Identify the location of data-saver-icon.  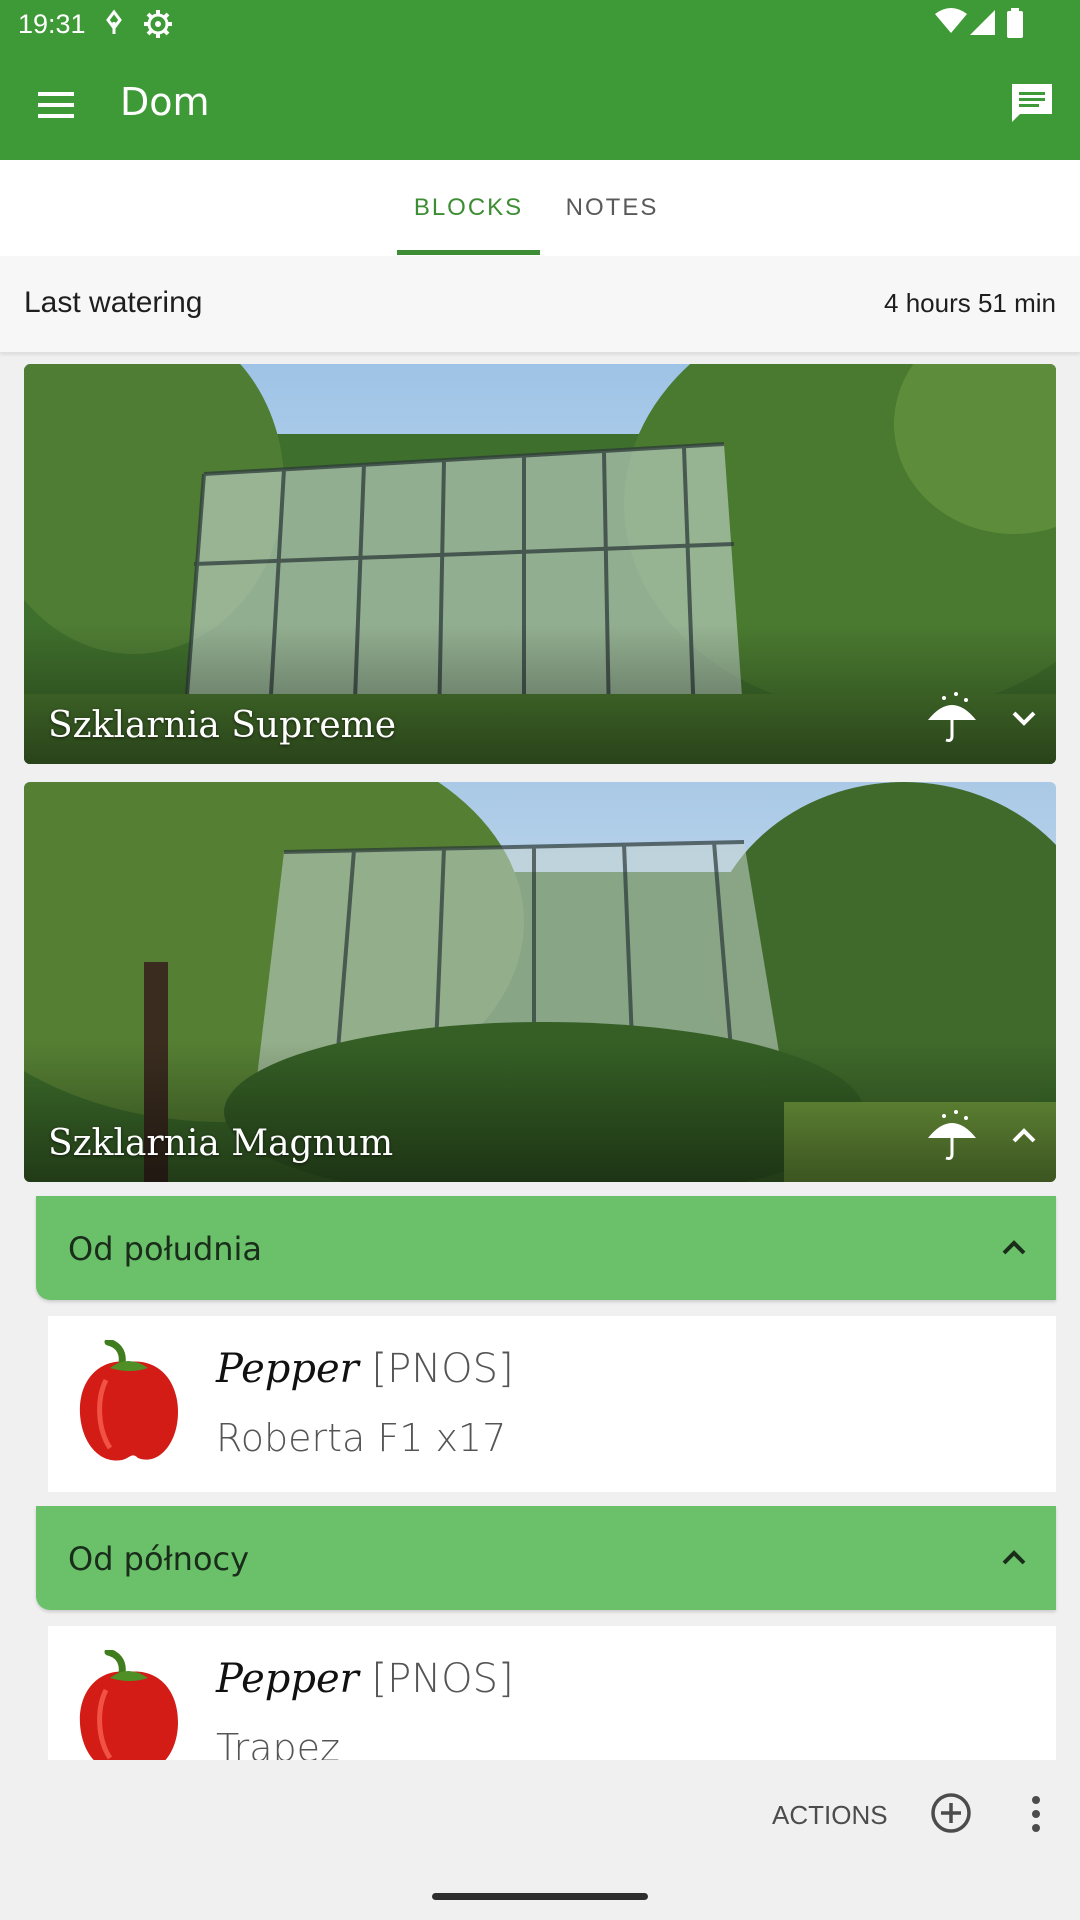
(114, 21).